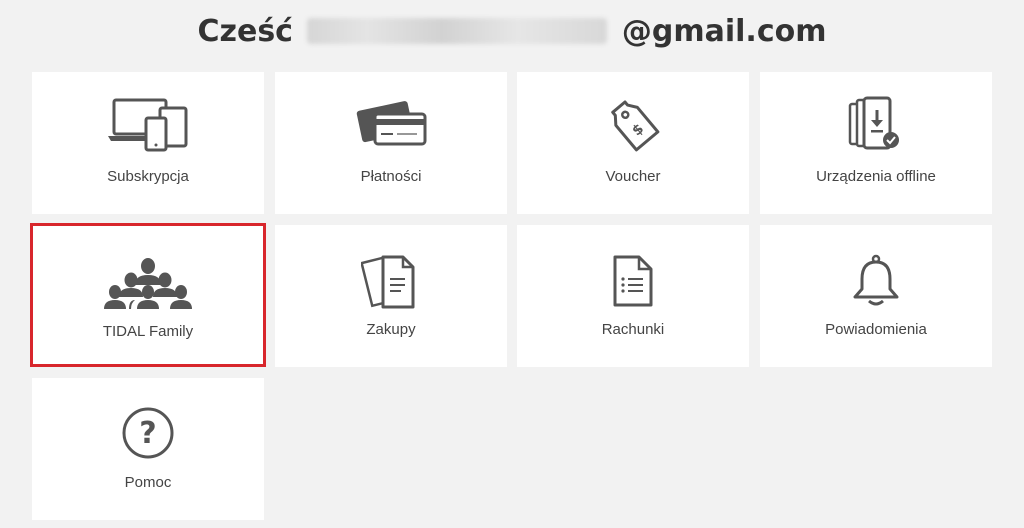 This screenshot has width=1024, height=528. I want to click on tile-subscription: Subskrypcja, so click(148, 143).